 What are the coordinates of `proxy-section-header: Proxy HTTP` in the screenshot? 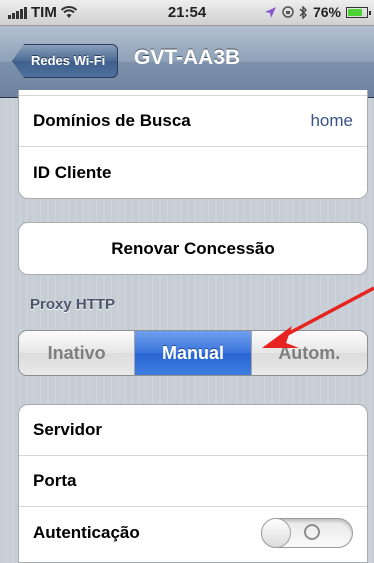 It's located at (73, 304).